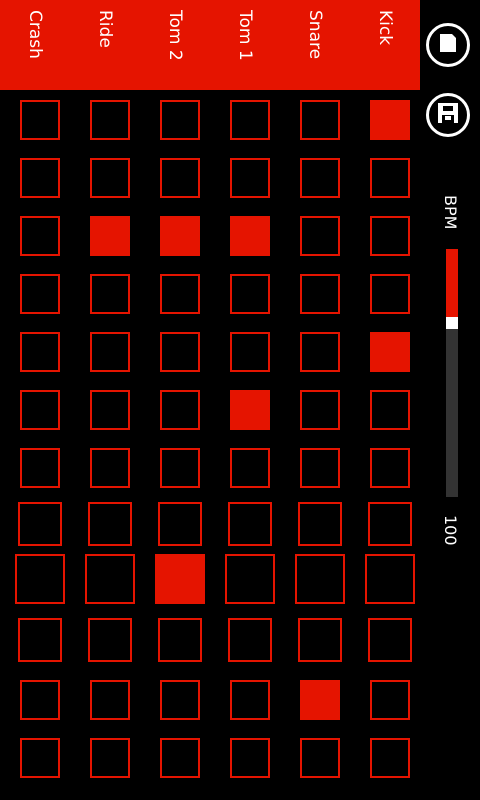 The height and width of the screenshot is (800, 480). I want to click on step-cell-r5-c5, so click(320, 352).